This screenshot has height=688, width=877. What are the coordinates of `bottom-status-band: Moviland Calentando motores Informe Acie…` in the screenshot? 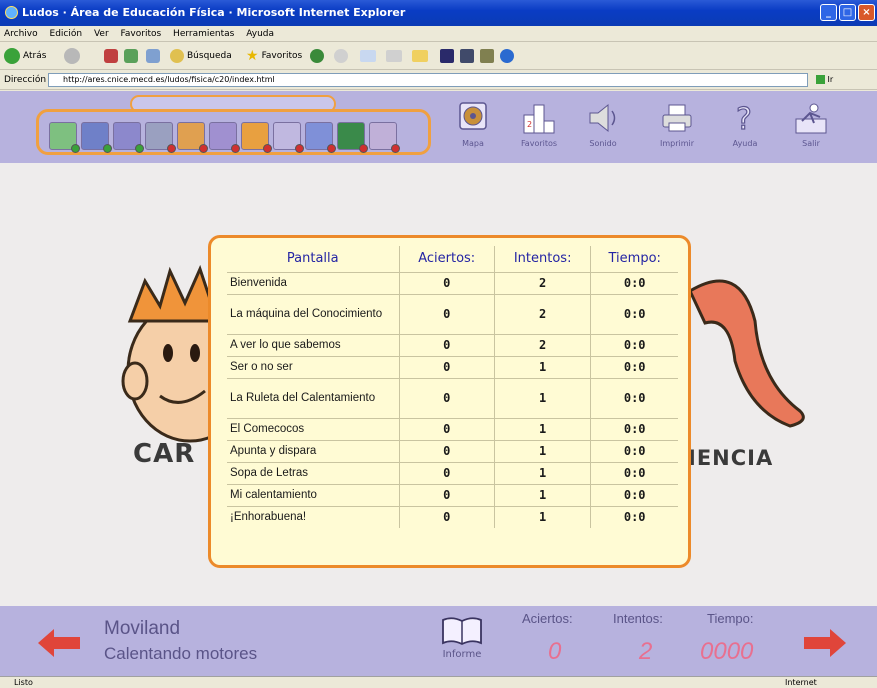 It's located at (438, 641).